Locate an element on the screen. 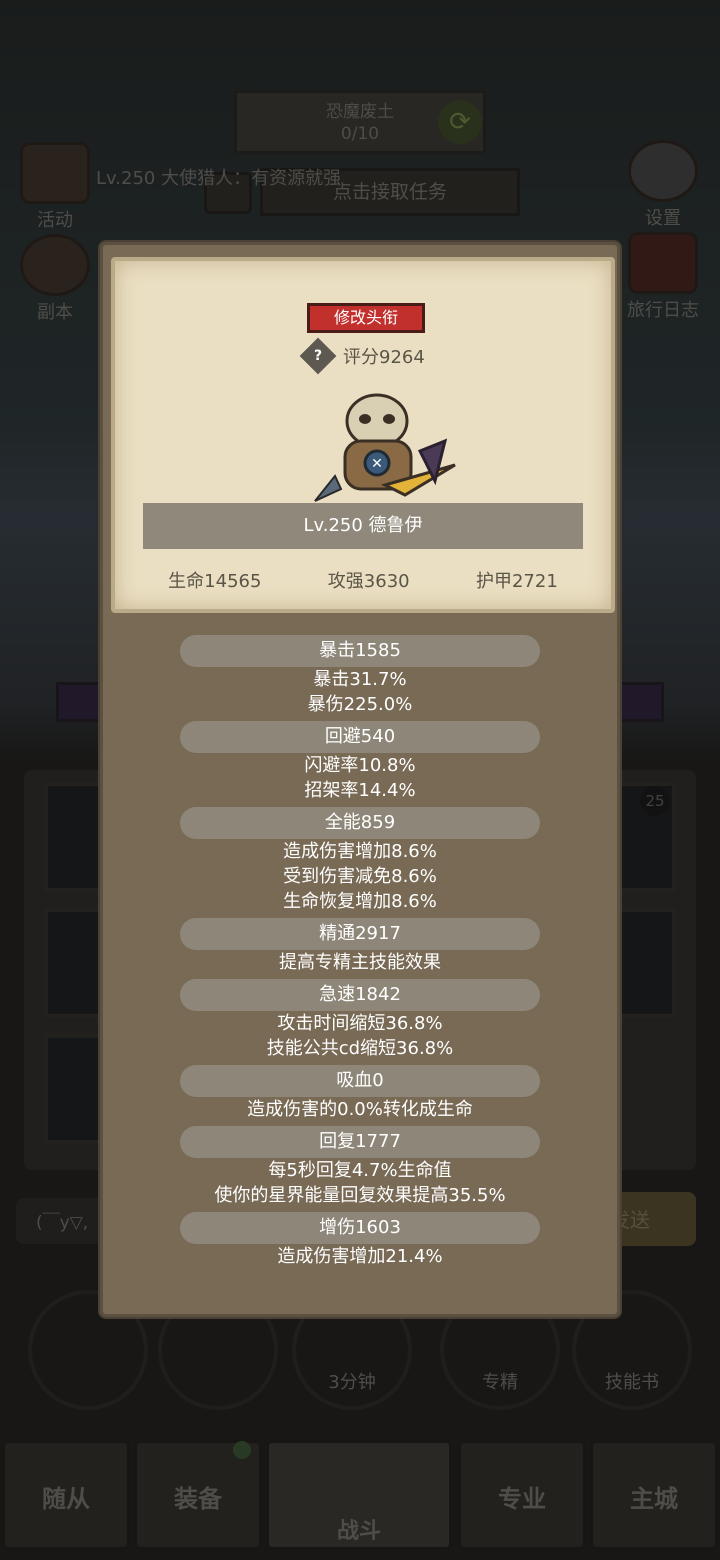  stat-line: 闪避率10.8% is located at coordinates (360, 765).